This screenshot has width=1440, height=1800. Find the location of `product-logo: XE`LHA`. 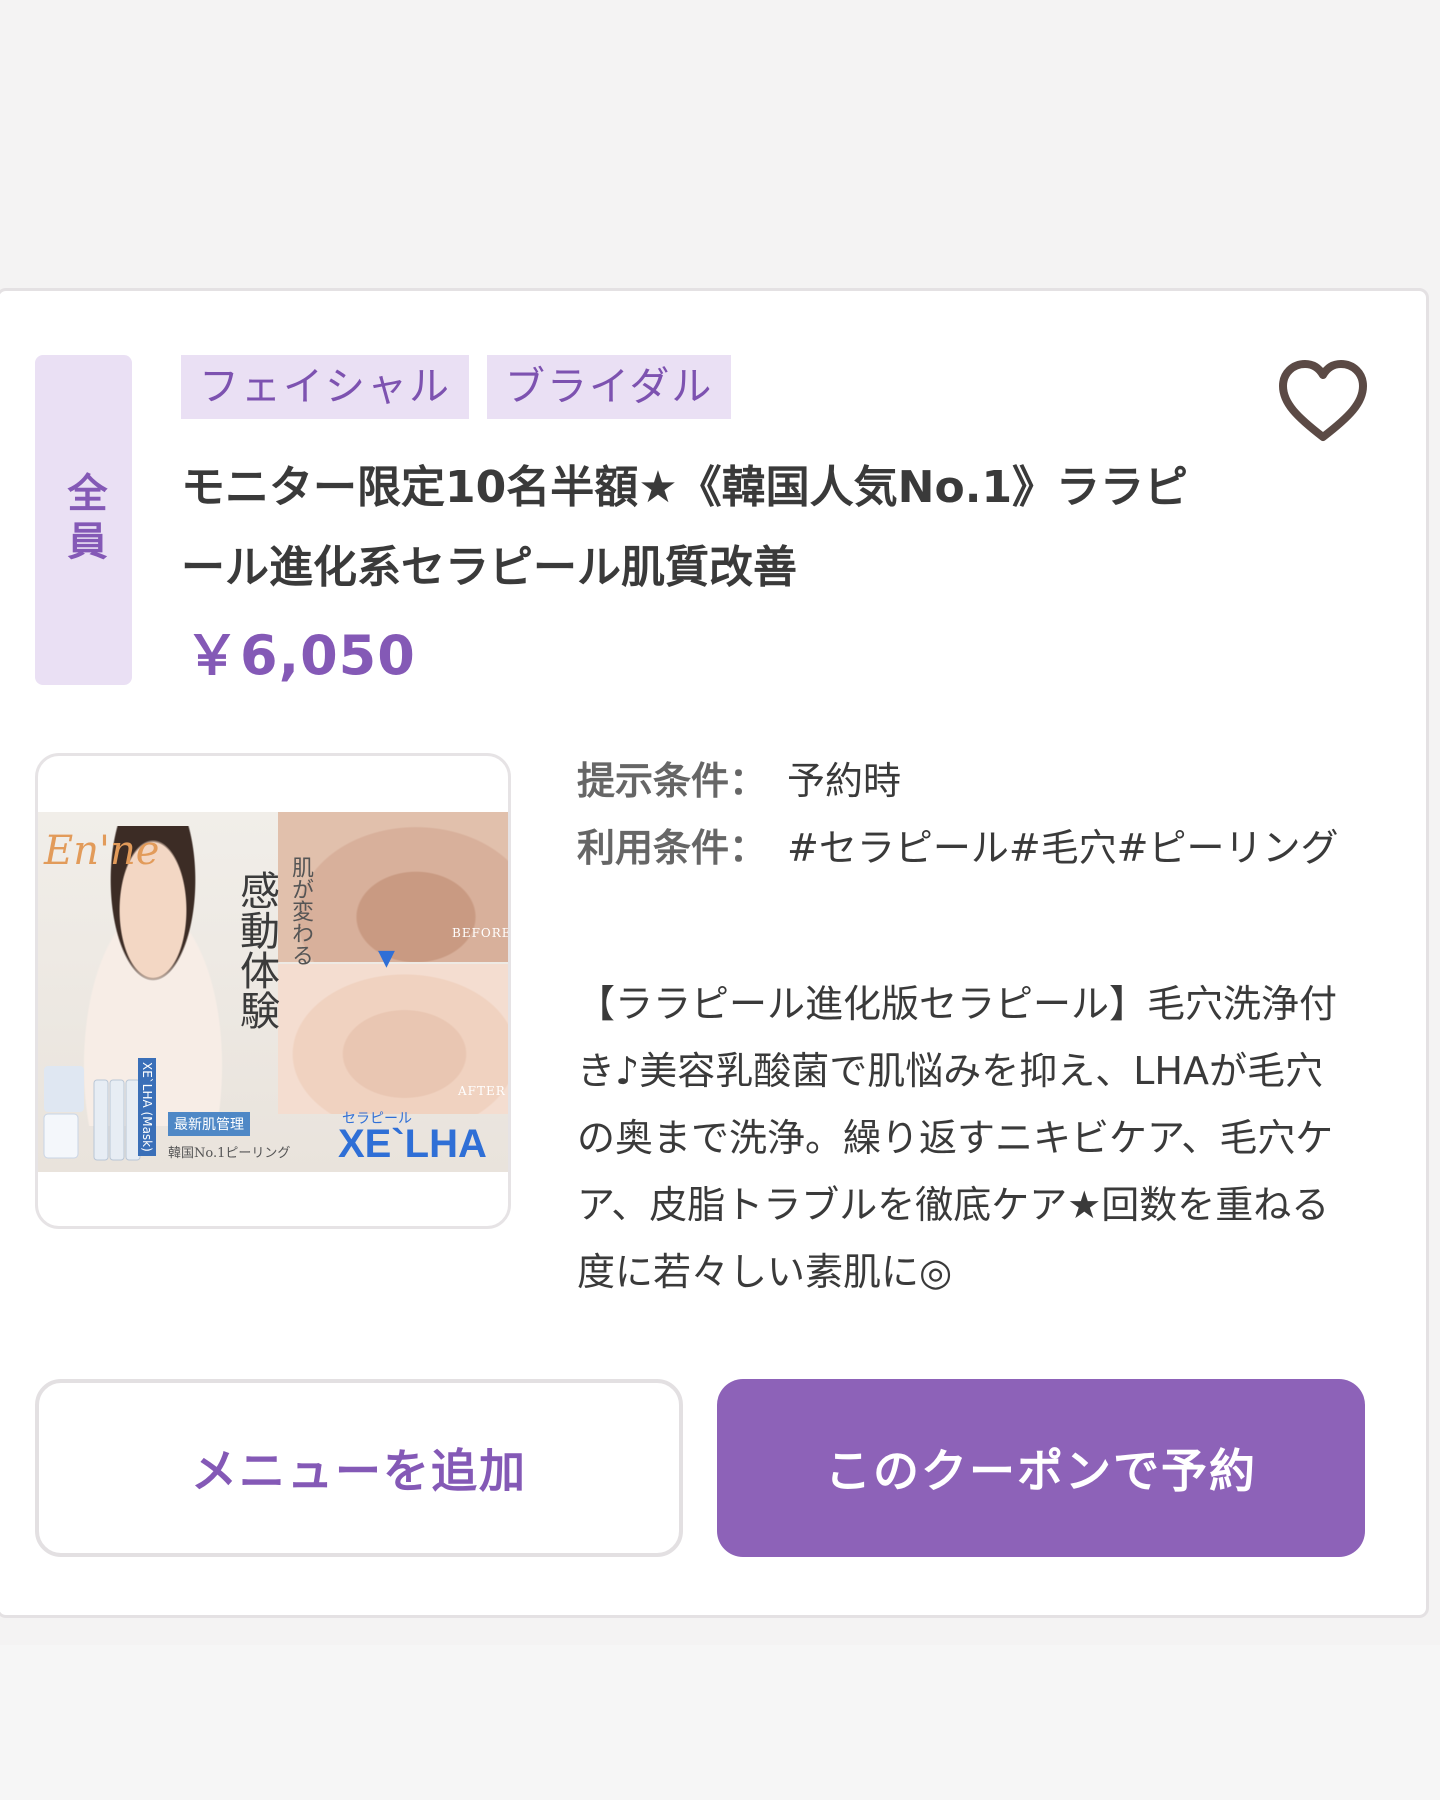

product-logo: XE`LHA is located at coordinates (412, 1144).